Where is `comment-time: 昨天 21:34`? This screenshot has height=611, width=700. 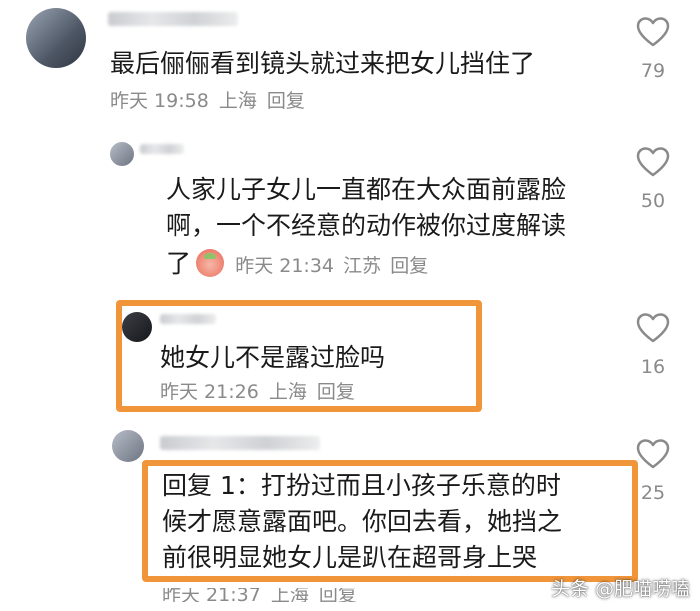 comment-time: 昨天 21:34 is located at coordinates (284, 266).